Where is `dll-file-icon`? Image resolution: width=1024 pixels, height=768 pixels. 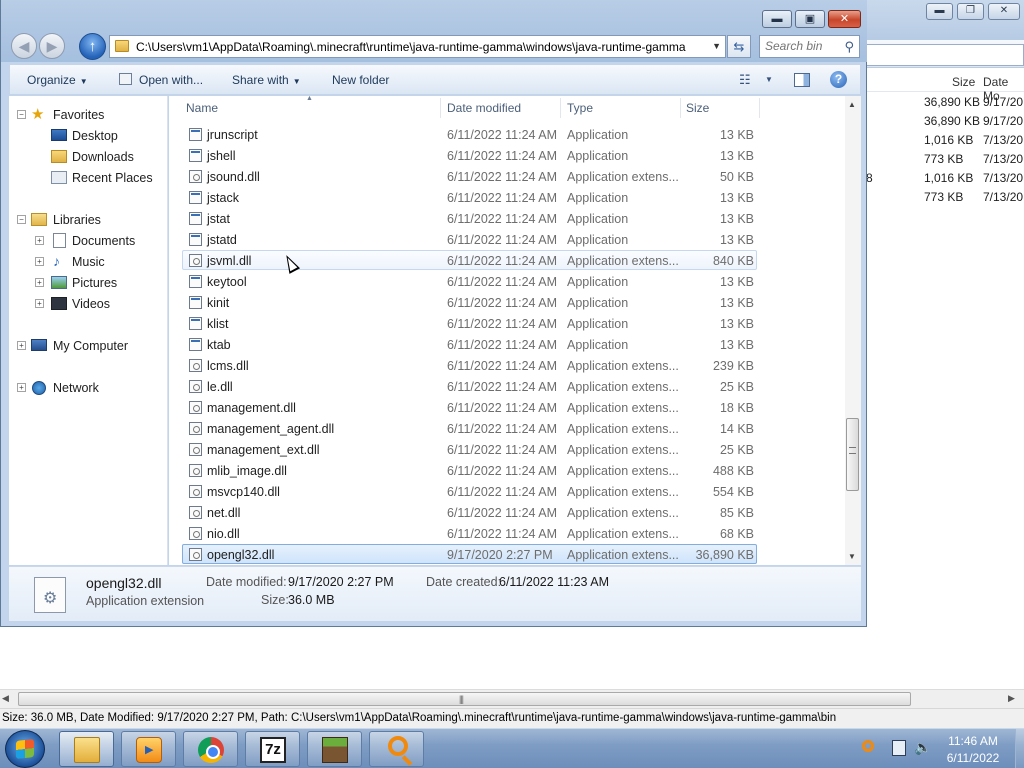
dll-file-icon is located at coordinates (195, 512).